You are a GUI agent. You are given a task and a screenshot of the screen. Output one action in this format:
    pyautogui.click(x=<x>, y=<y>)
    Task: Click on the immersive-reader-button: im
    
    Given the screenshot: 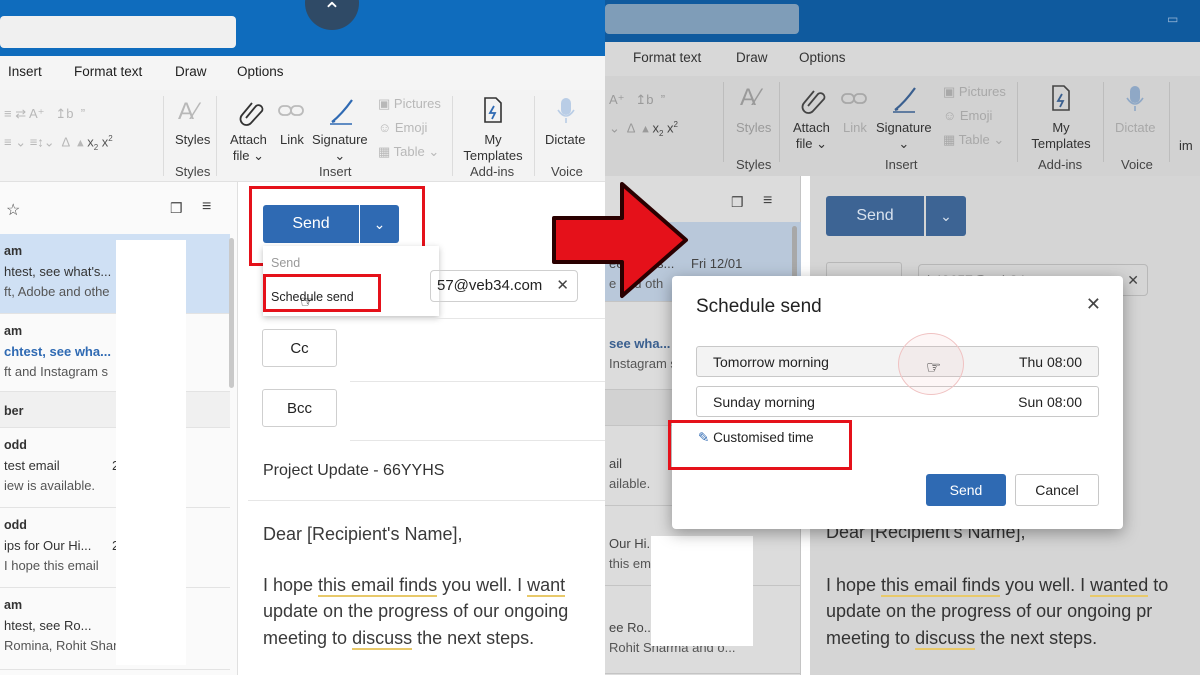 What is the action you would take?
    pyautogui.click(x=1186, y=146)
    